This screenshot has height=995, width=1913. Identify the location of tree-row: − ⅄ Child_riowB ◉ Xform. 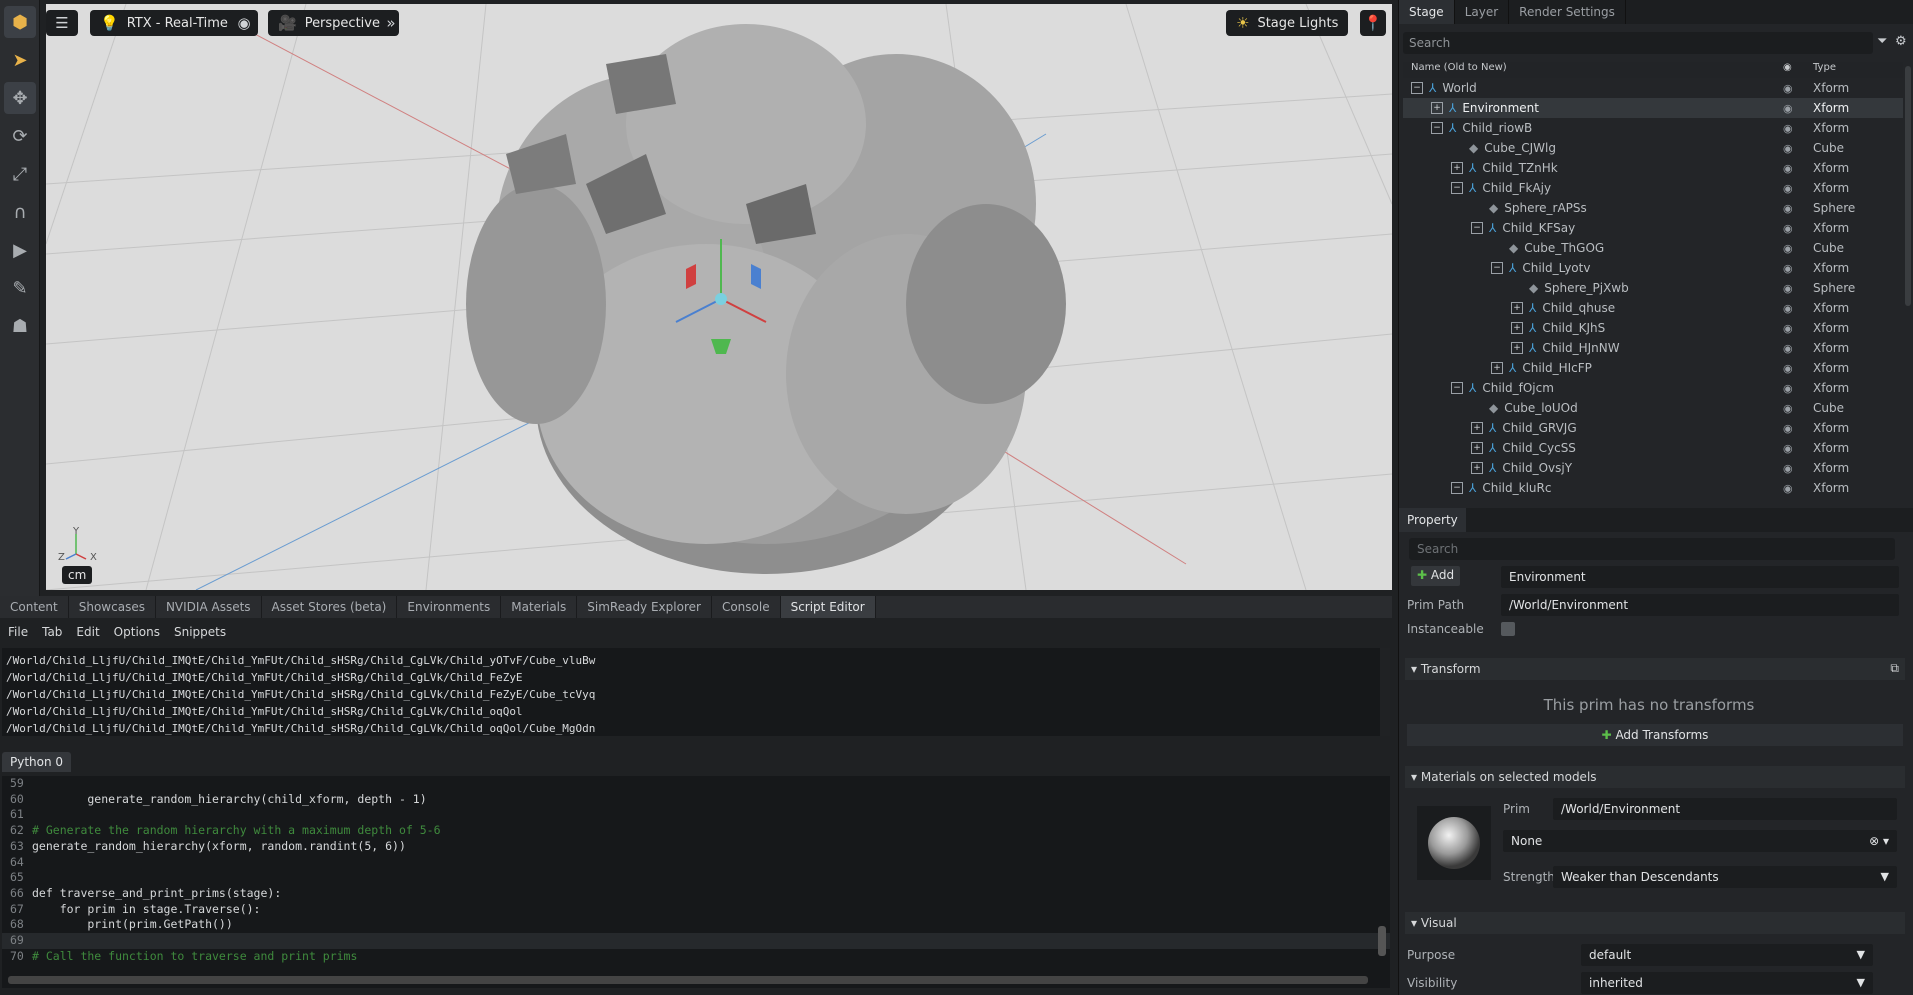
(1653, 128).